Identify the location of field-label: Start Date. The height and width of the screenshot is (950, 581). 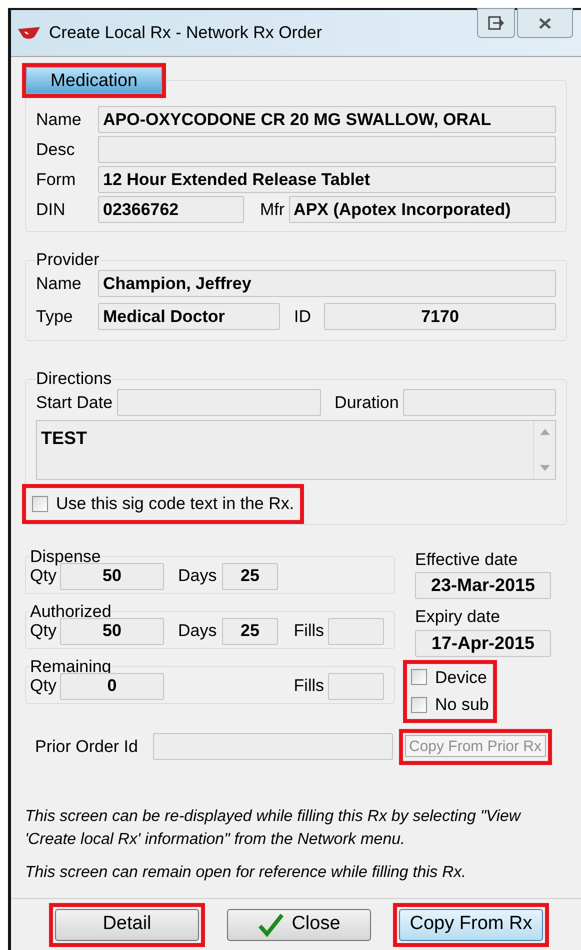
(74, 403).